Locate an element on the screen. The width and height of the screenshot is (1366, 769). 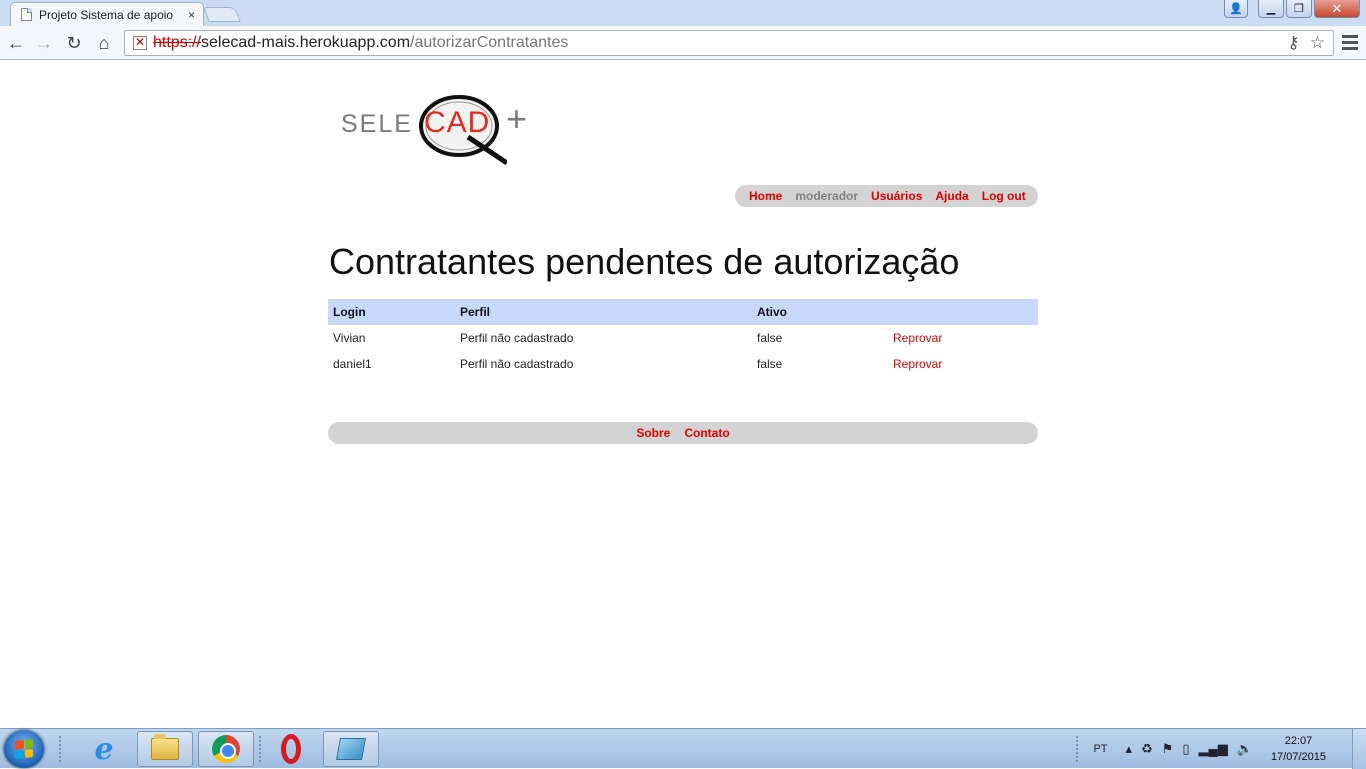
column-header-action is located at coordinates (963, 312).